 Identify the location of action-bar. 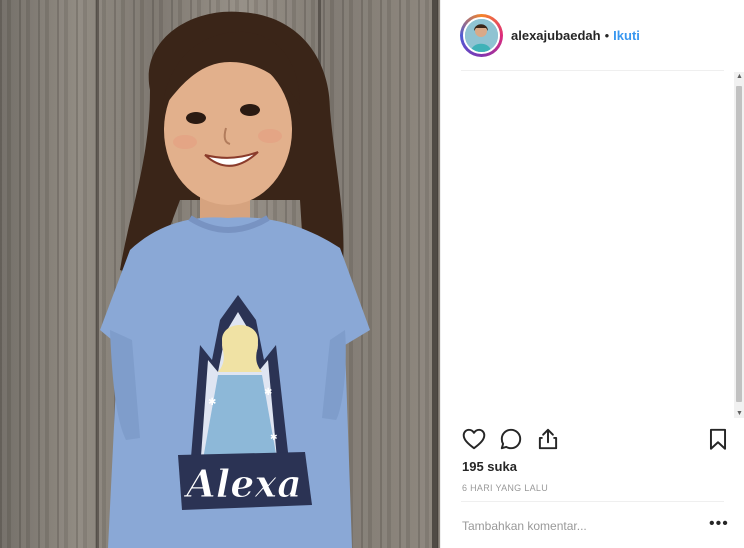
(595, 440).